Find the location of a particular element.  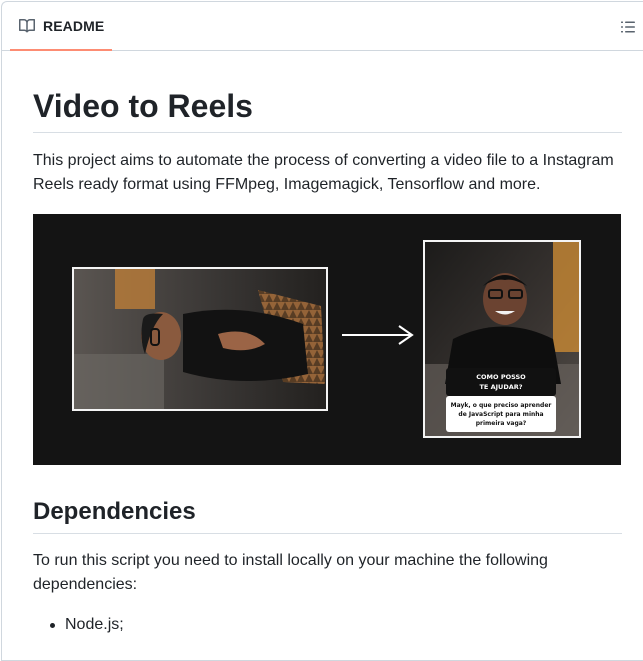

reel-question-line1: COMO POSSO is located at coordinates (501, 377).